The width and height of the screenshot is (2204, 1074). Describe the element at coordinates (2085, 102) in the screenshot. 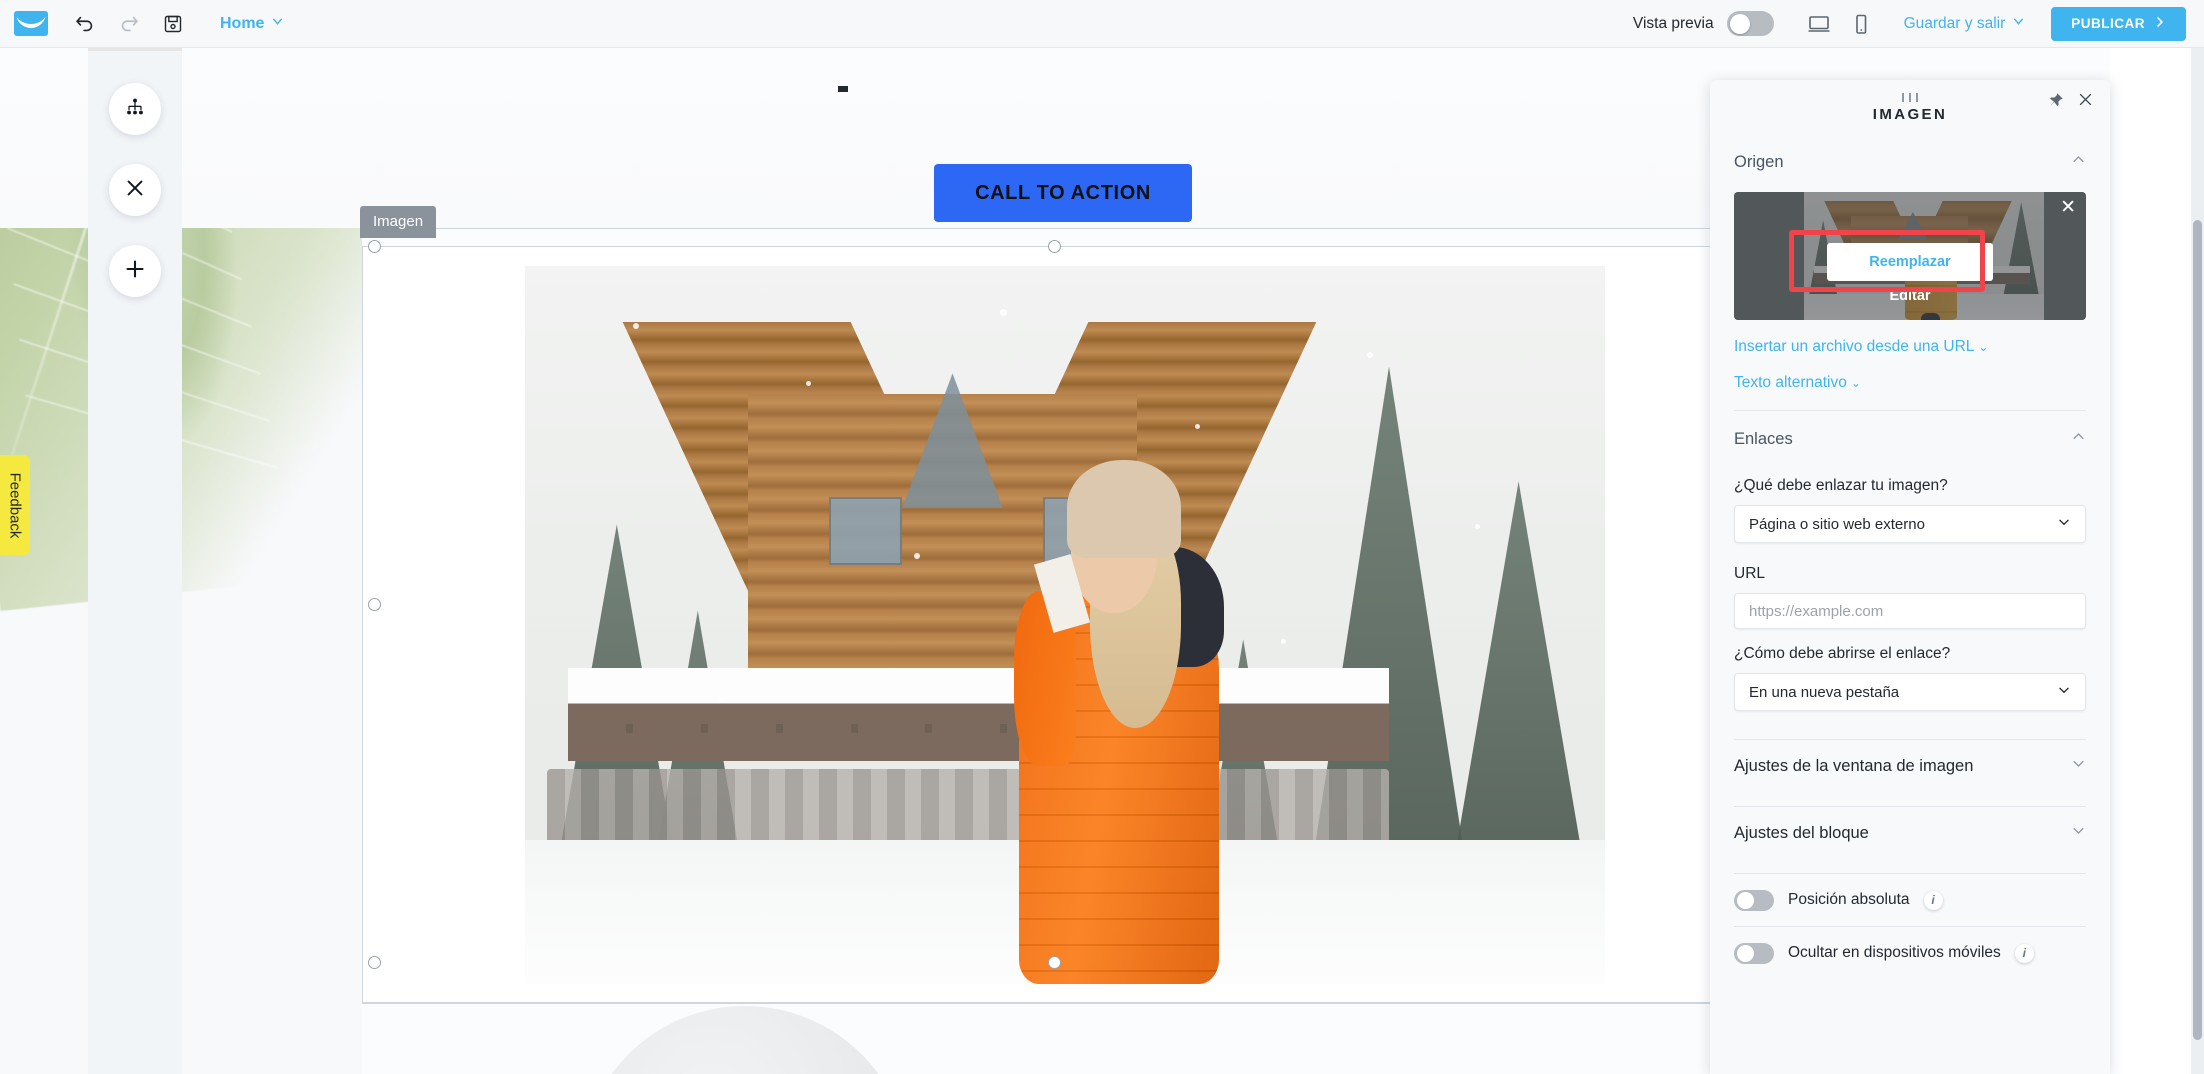

I see `panel-close-icon` at that location.